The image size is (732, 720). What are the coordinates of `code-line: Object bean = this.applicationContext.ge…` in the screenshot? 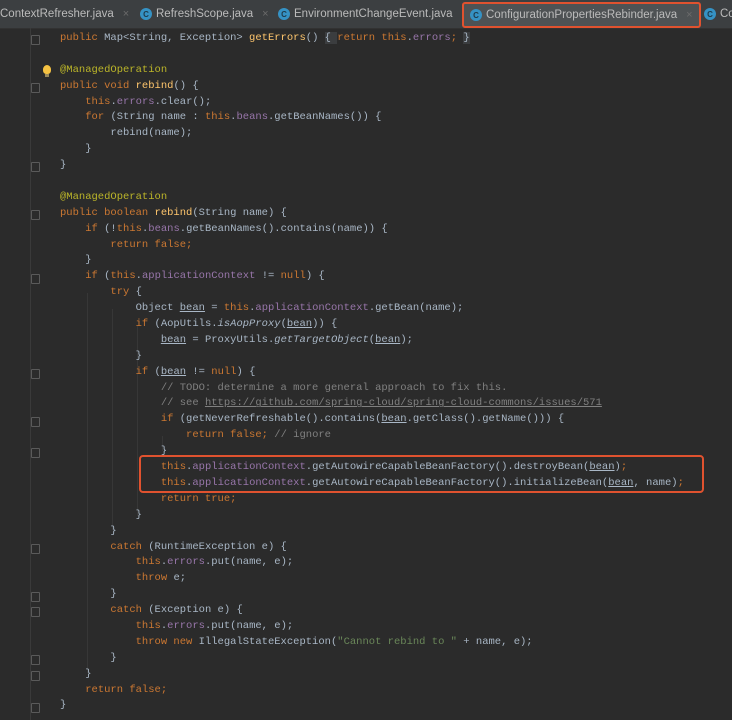 It's located at (372, 309).